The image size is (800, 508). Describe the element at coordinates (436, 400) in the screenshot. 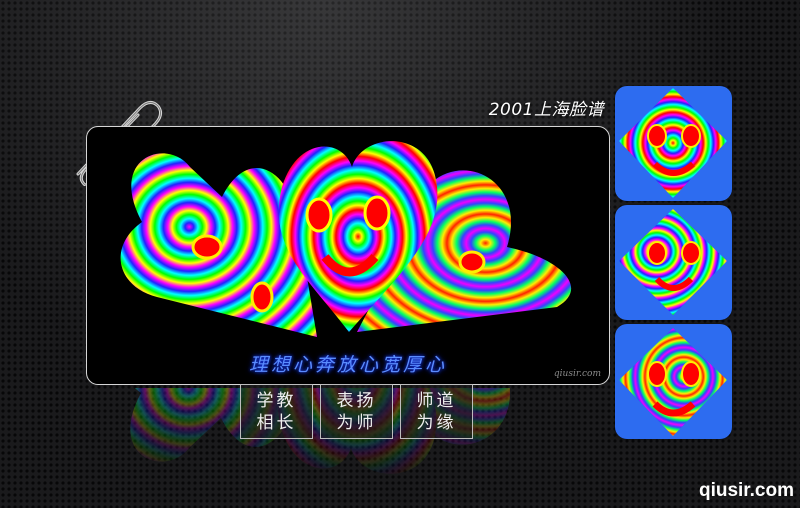

I see `motto-line: 师道` at that location.